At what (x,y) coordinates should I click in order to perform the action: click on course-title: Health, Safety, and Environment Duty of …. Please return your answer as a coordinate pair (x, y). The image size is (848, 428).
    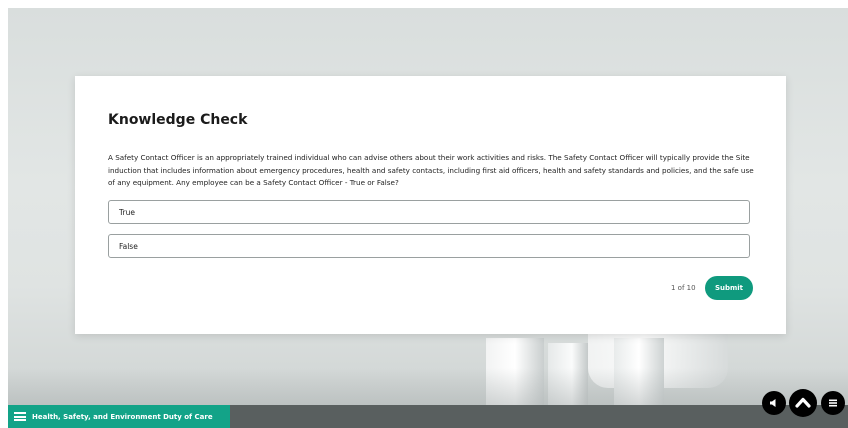
    Looking at the image, I should click on (122, 416).